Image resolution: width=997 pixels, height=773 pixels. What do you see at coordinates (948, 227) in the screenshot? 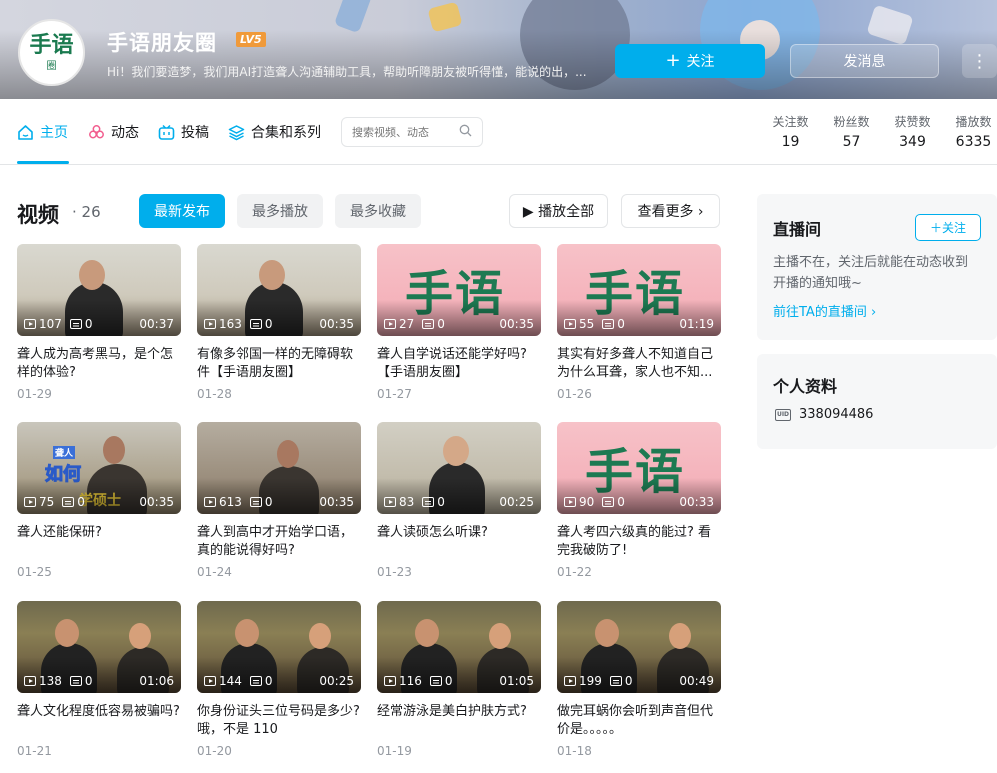
I see `live-follow-button: ＋关注` at bounding box center [948, 227].